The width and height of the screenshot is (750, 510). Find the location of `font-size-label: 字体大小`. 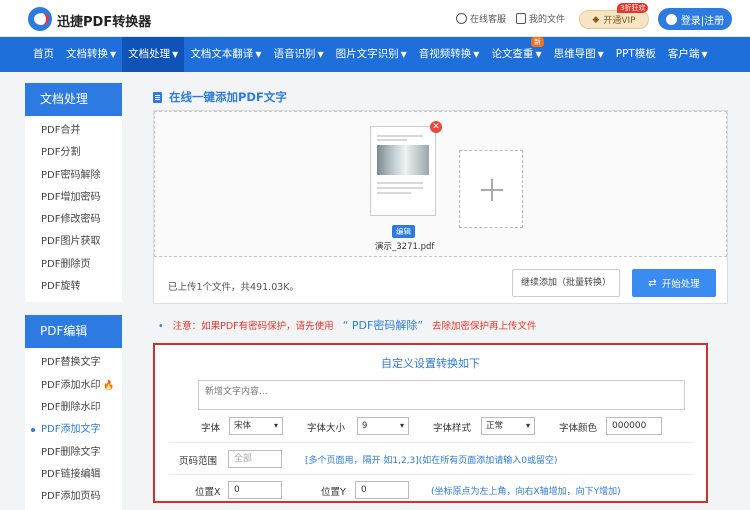

font-size-label: 字体大小 is located at coordinates (326, 428).